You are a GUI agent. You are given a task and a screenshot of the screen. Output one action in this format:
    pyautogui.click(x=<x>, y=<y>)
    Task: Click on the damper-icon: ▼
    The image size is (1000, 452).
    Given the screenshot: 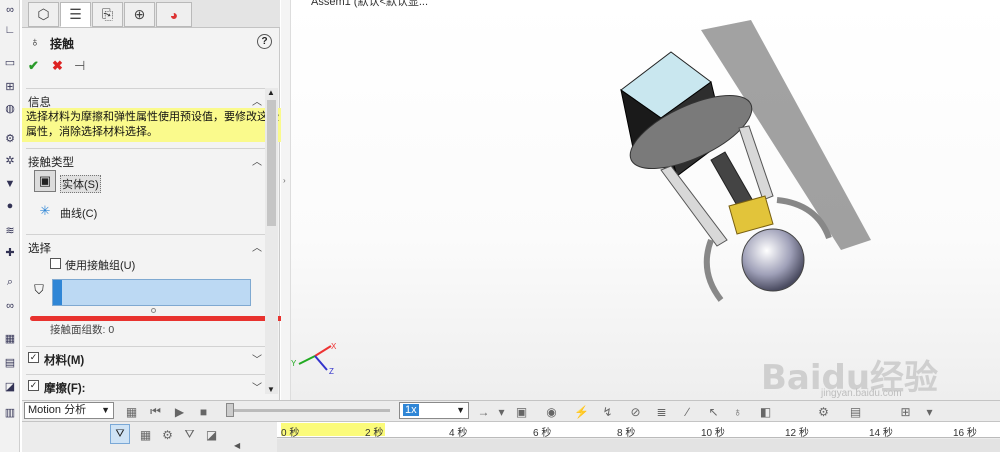 What is the action you would take?
    pyautogui.click(x=10, y=184)
    